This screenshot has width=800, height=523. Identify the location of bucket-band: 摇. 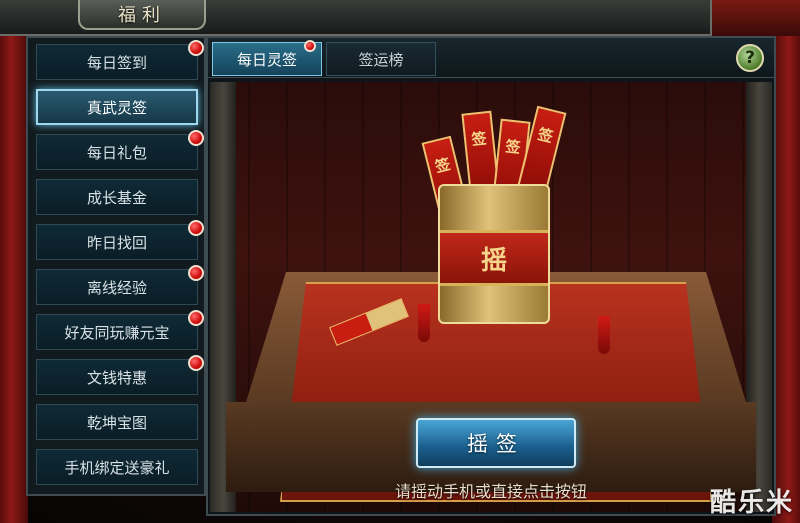
(494, 258).